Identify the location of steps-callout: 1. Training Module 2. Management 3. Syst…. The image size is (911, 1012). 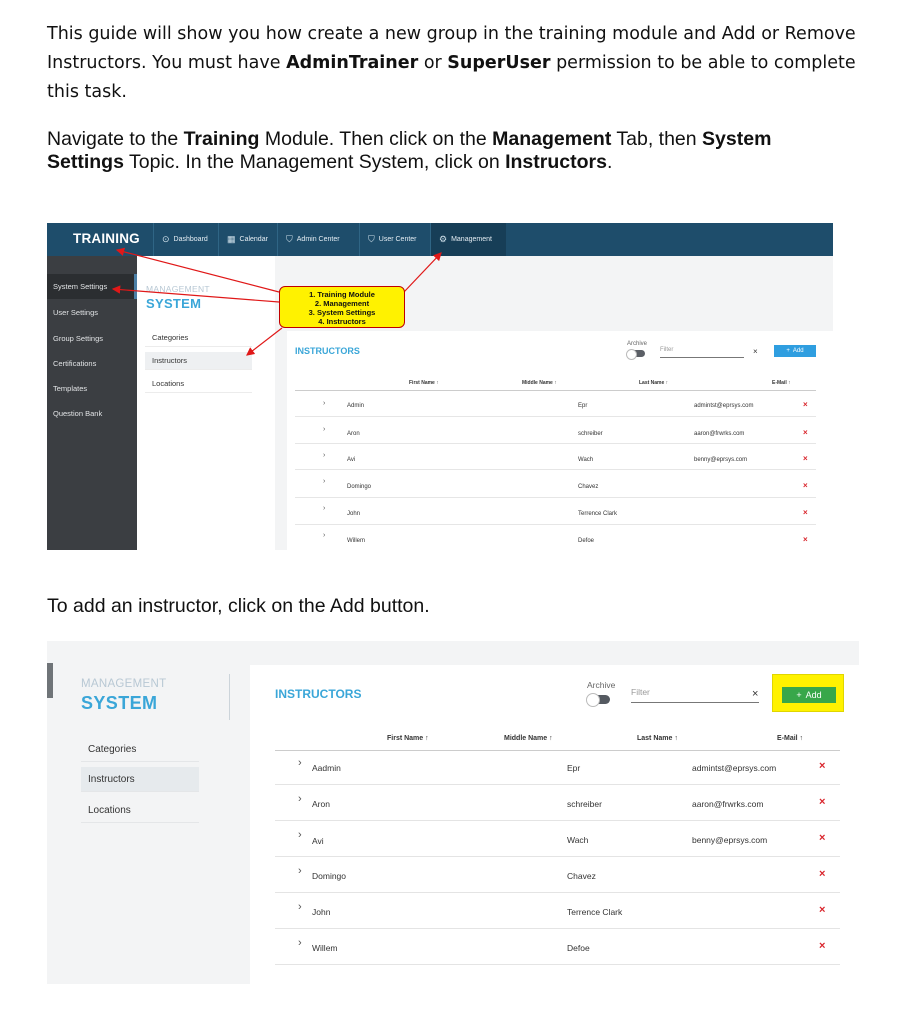
(342, 307).